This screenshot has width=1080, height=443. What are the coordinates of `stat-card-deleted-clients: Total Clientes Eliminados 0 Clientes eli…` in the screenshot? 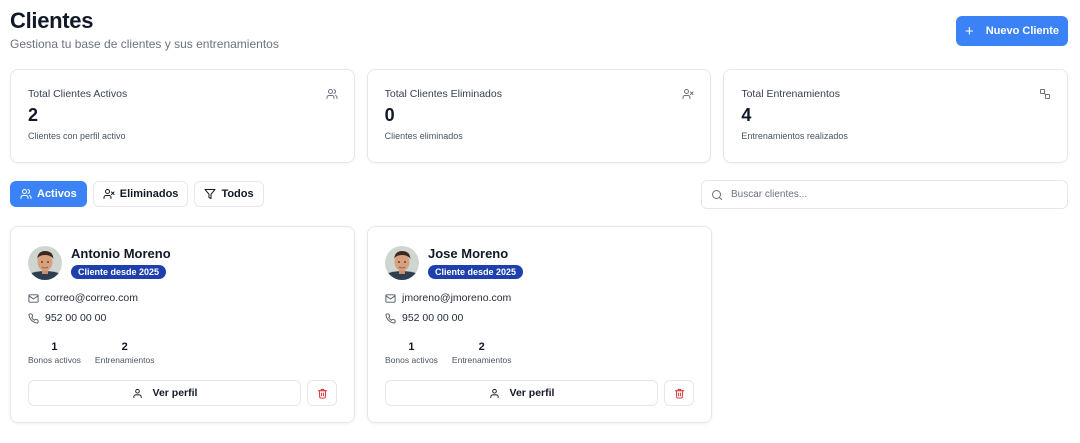 It's located at (539, 116).